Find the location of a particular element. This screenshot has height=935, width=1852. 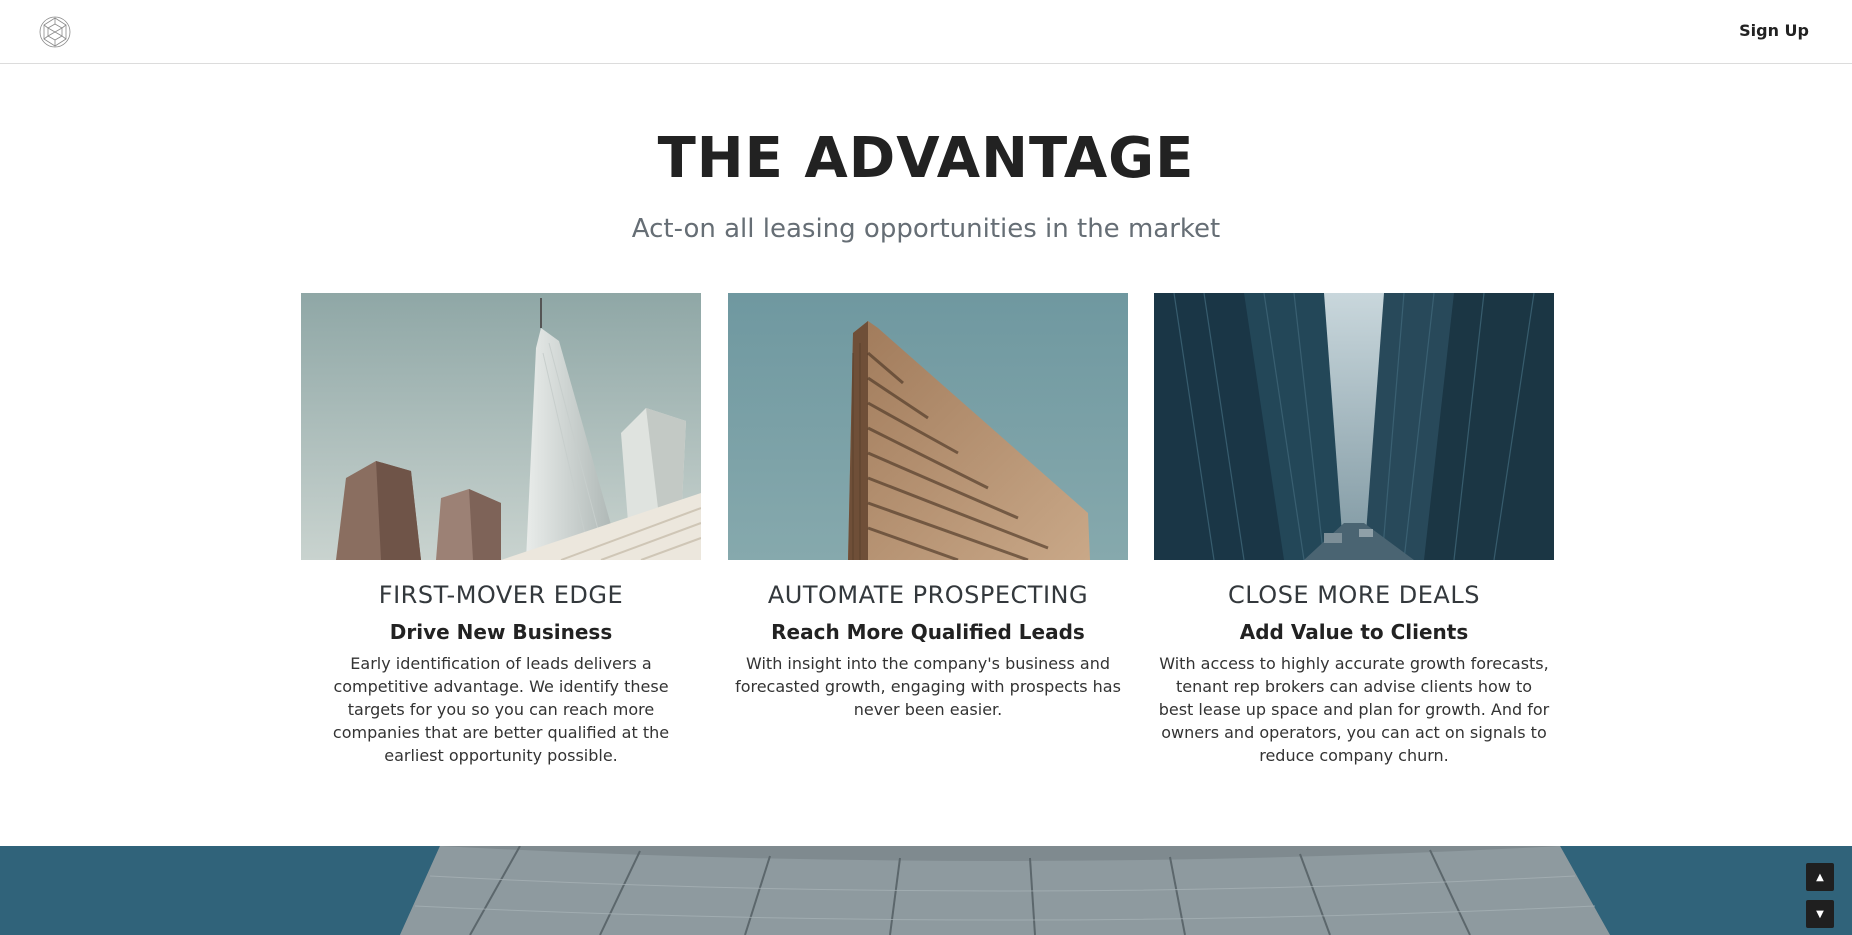

card-subheading: Add Value to Clients is located at coordinates (1354, 632).